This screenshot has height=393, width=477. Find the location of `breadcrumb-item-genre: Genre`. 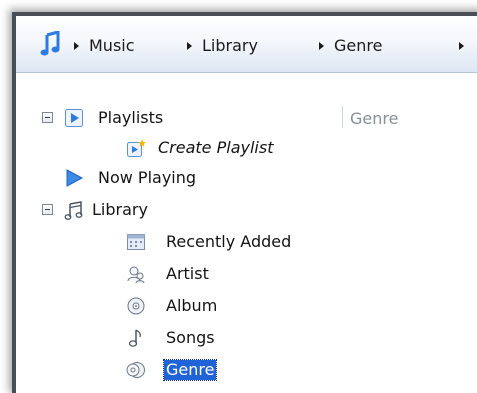

breadcrumb-item-genre: Genre is located at coordinates (350, 45).